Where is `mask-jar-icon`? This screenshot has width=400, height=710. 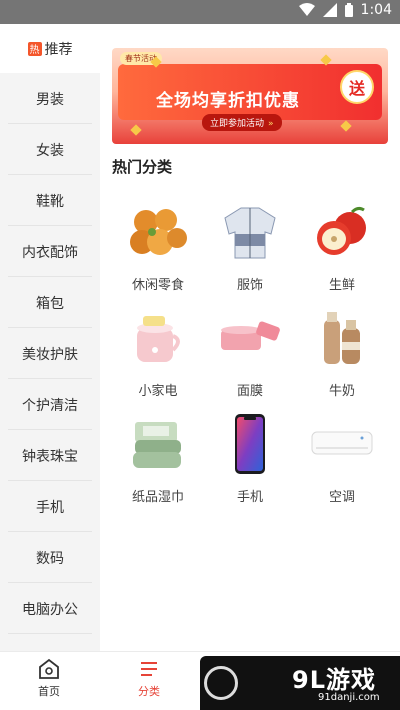
mask-jar-icon is located at coordinates (250, 335).